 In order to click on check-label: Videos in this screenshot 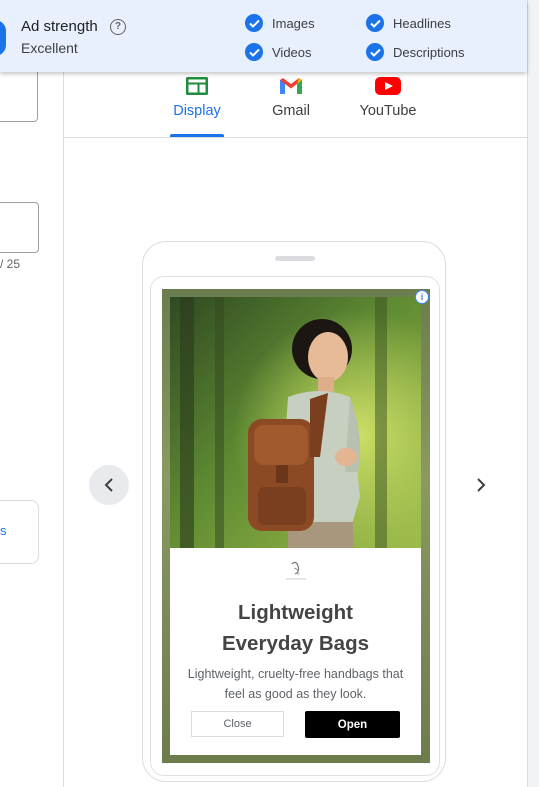, I will do `click(292, 52)`.